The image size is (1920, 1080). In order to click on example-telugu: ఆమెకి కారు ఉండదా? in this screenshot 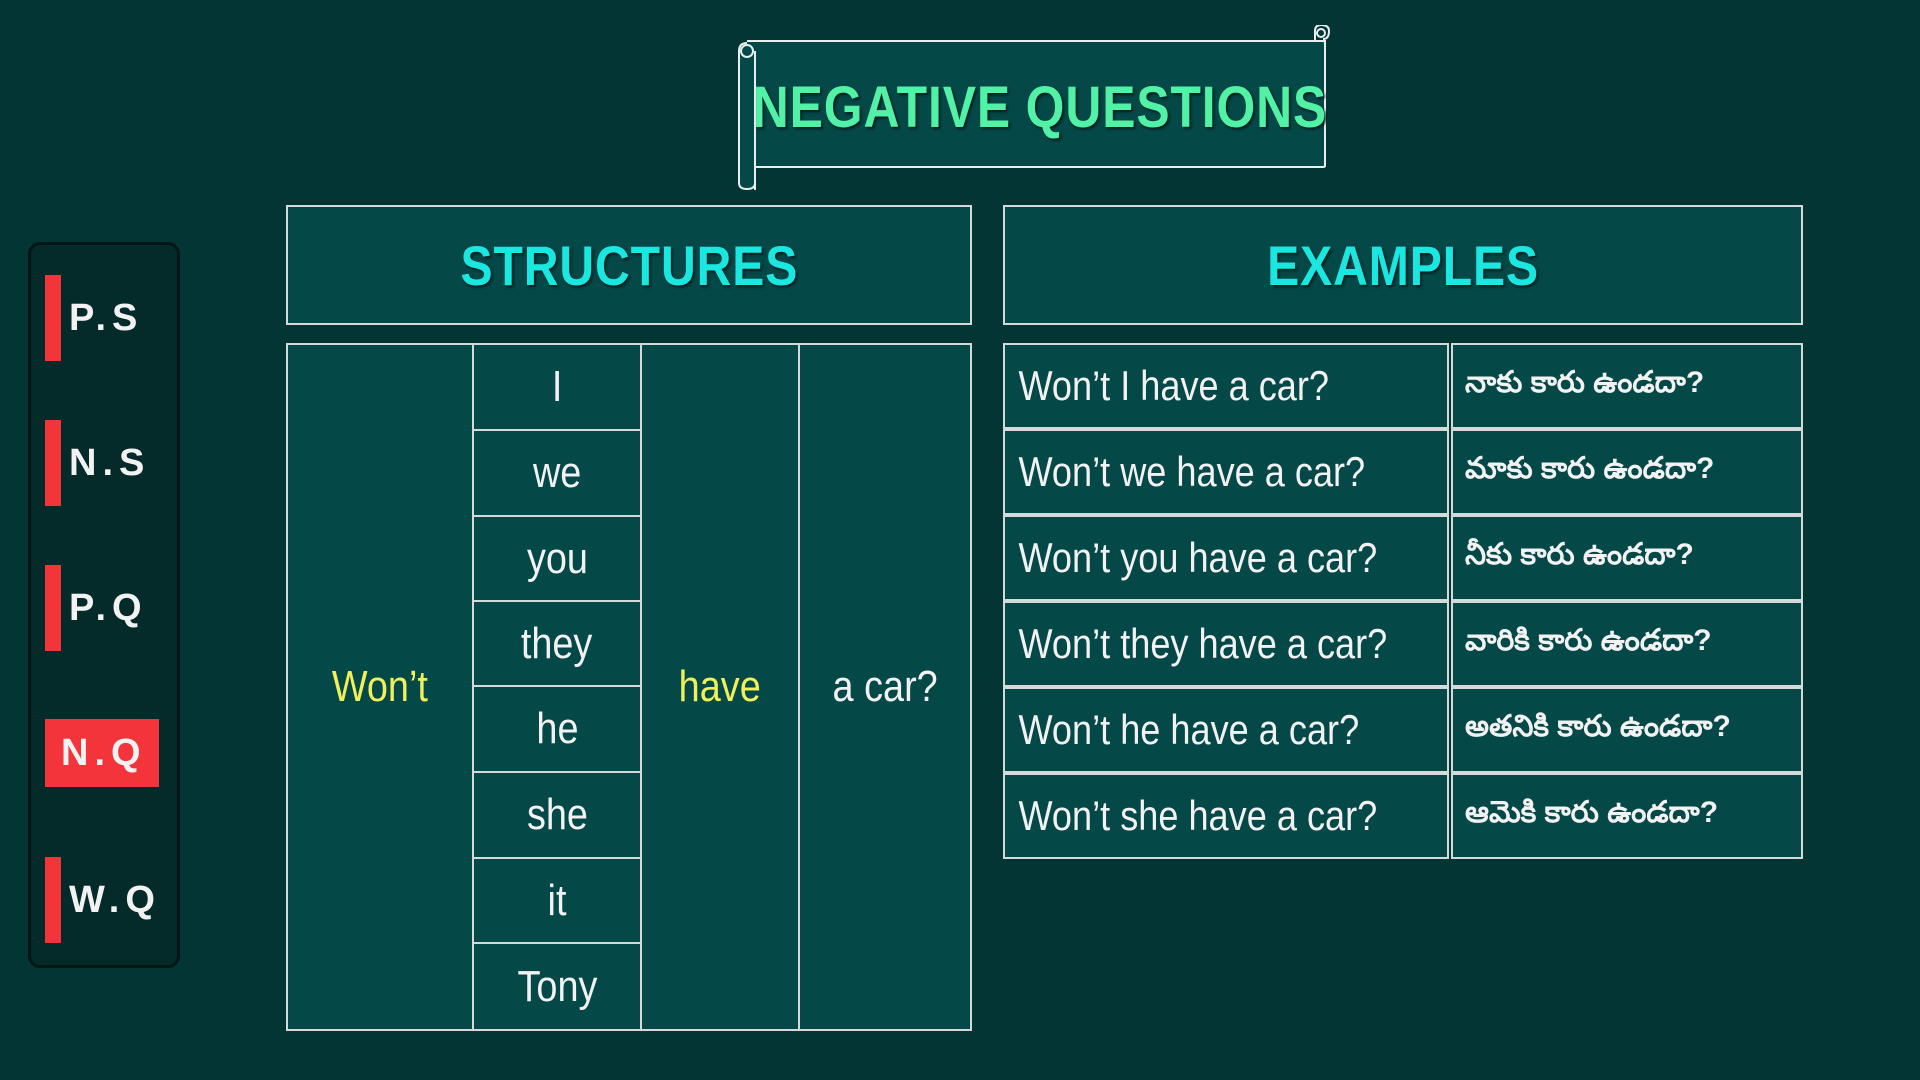, I will do `click(1592, 812)`.